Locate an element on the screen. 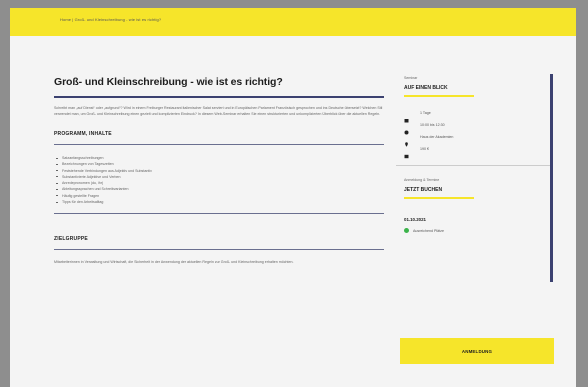  booking-date: 01.10.2021 is located at coordinates (477, 219).